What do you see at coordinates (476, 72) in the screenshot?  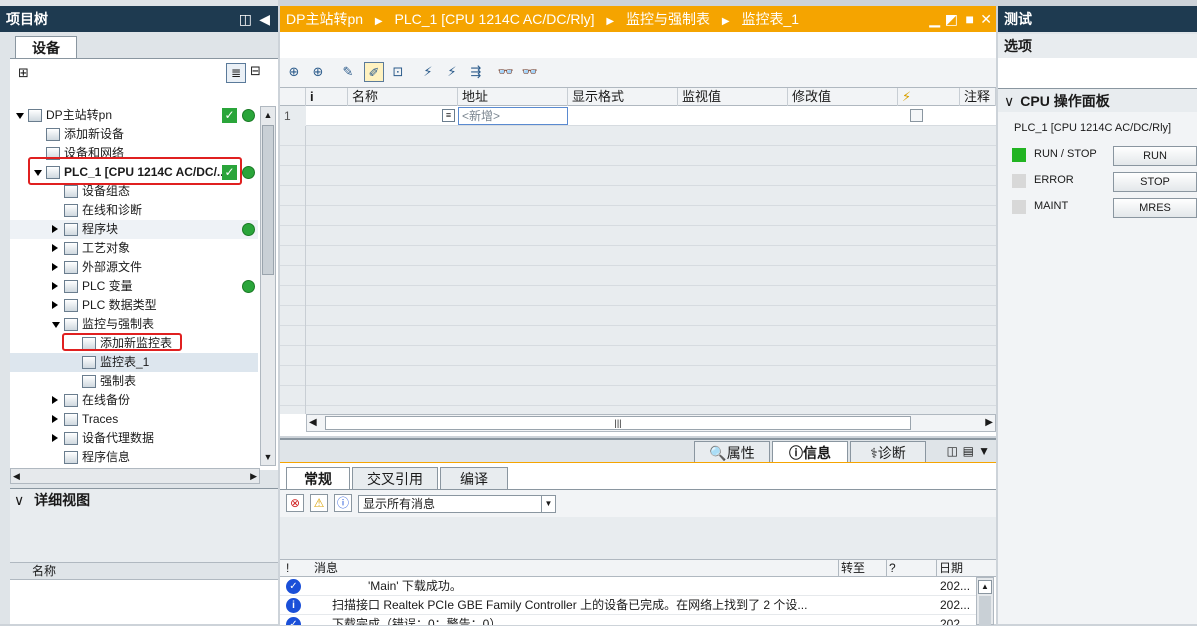 I see `enable-periphery-icon: ⇶` at bounding box center [476, 72].